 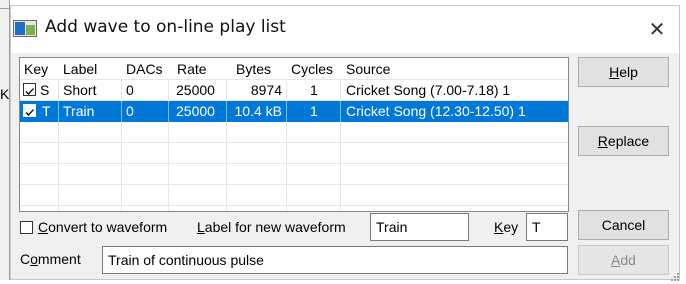 I want to click on row-source: Cricket Song (12.30-12.50) 1, so click(x=436, y=111).